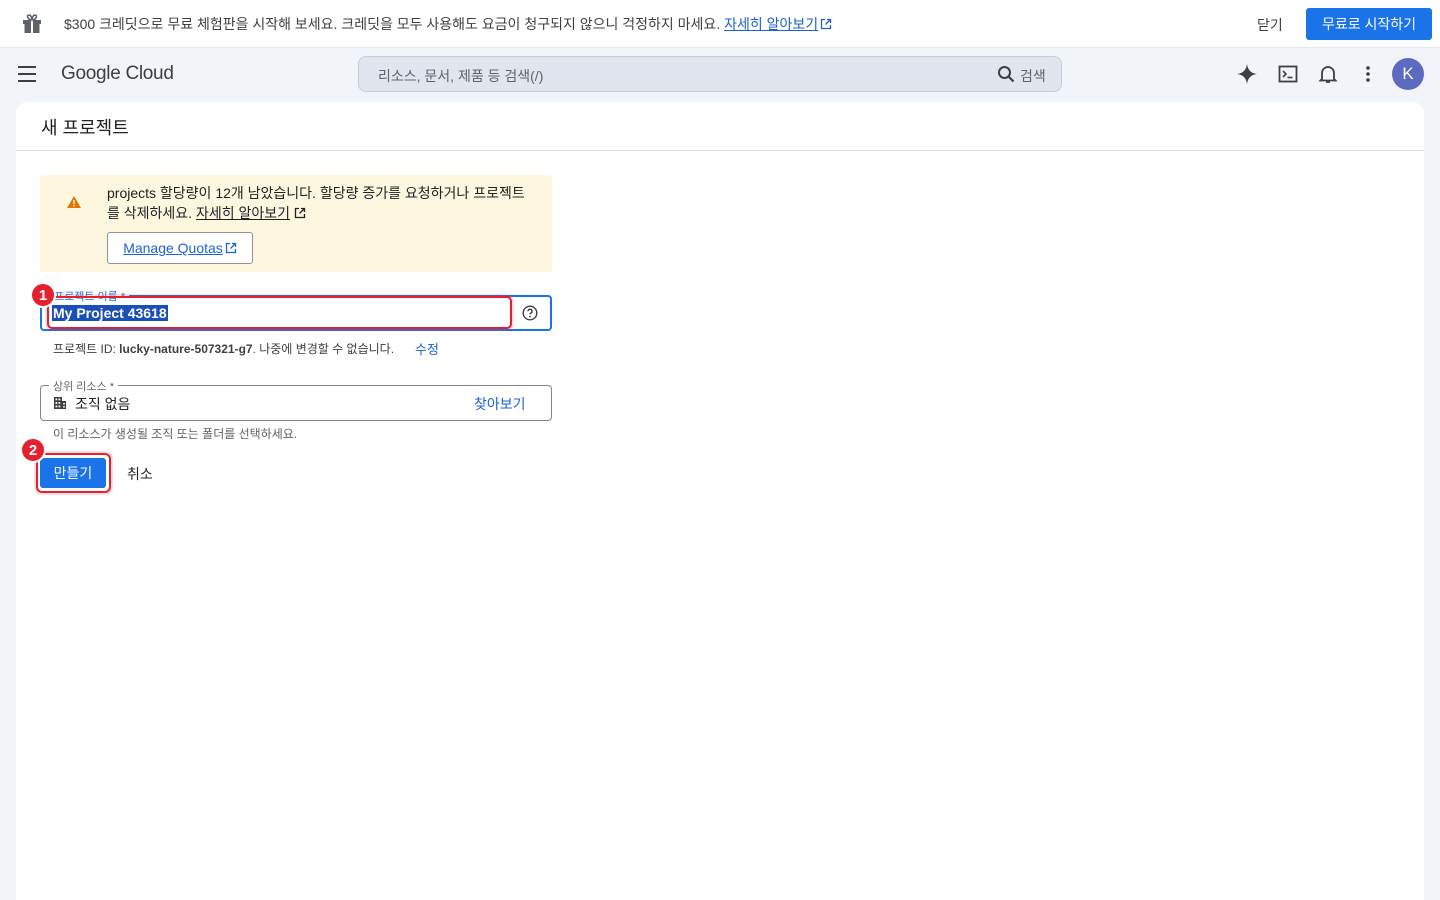  Describe the element at coordinates (175, 434) in the screenshot. I see `parent-resource-hint: 이 리소스가 생성될 조직 또는 폴더를 선택하세요.` at that location.